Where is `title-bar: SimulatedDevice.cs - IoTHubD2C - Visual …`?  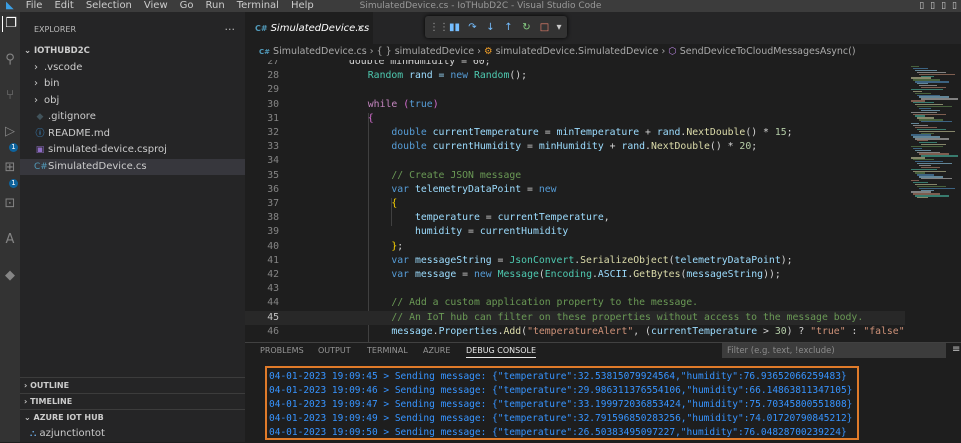
title-bar: SimulatedDevice.cs - IoTHubD2C - Visual … is located at coordinates (480, 6).